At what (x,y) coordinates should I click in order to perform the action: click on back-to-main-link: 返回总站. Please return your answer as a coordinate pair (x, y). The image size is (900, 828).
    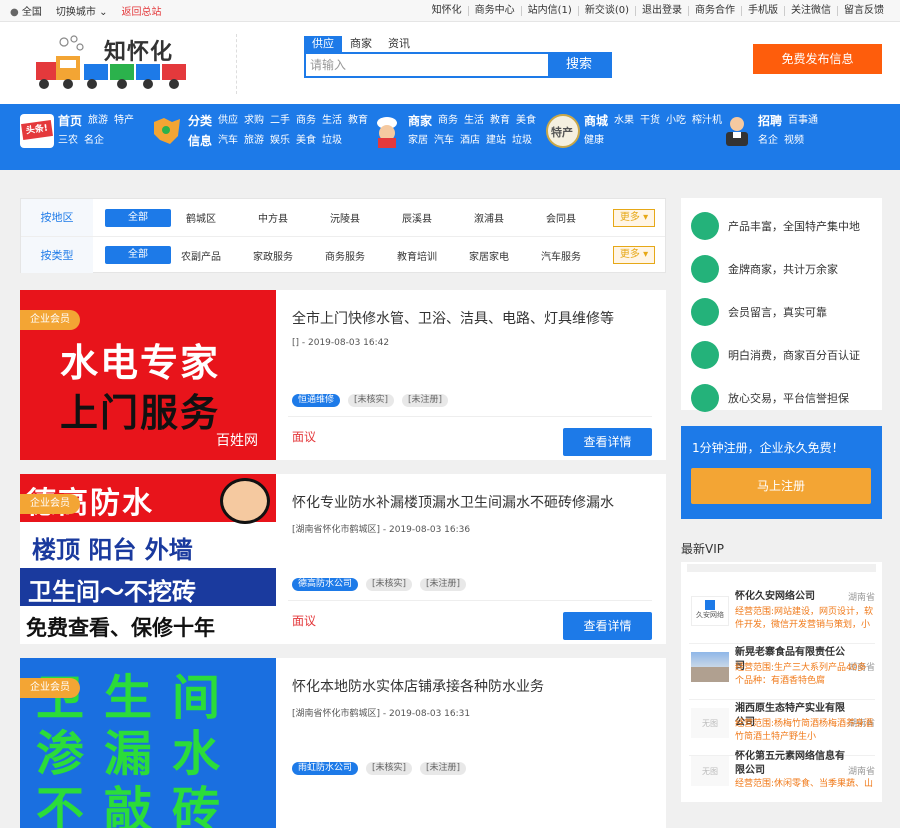
    Looking at the image, I should click on (142, 10).